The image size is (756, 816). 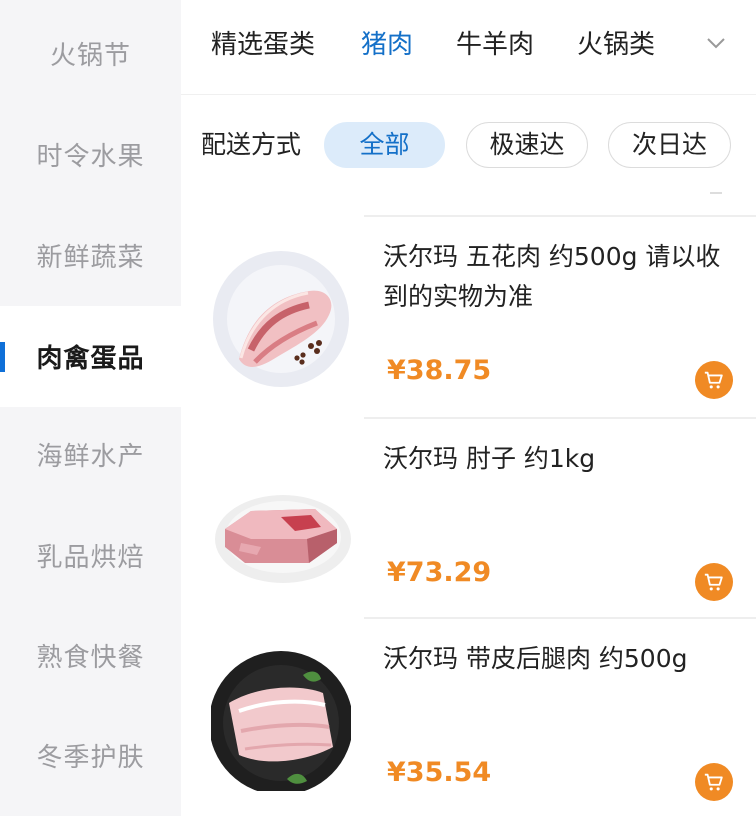 I want to click on sidebar-item-label: 肉禽蛋品, so click(x=90, y=359).